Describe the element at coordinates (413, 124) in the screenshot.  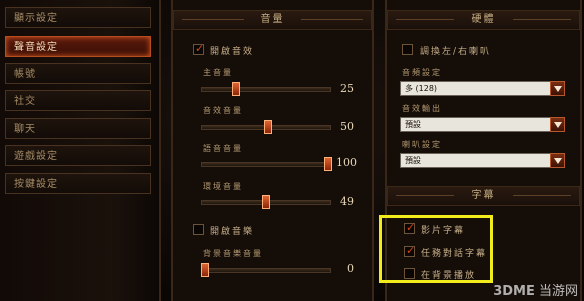
I see `sound-output-value: 預設` at that location.